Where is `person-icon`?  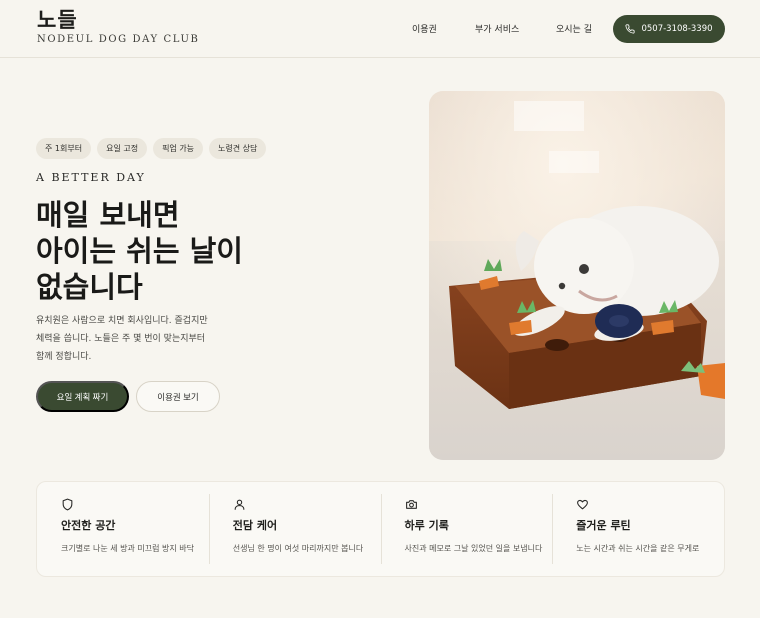 person-icon is located at coordinates (239, 504).